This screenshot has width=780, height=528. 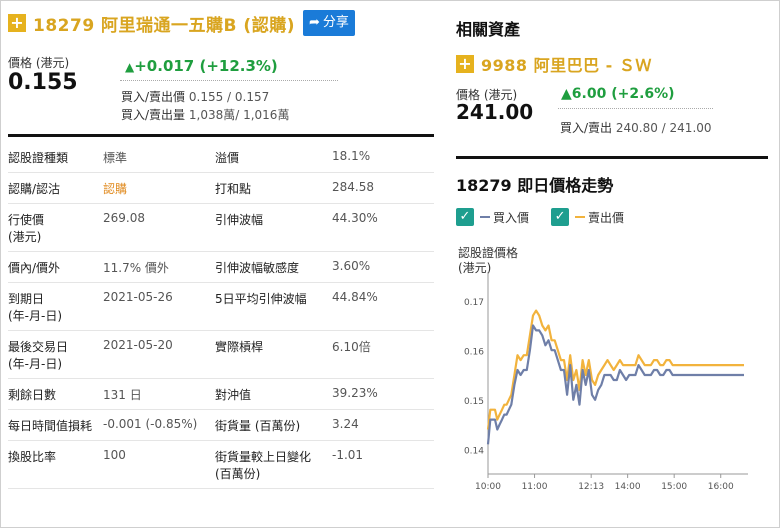 I want to click on info-label-a: 行使價 (港元), so click(x=55, y=227).